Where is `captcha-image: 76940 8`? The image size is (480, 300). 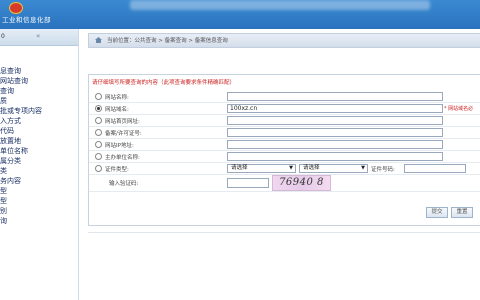 captcha-image: 76940 8 is located at coordinates (301, 183).